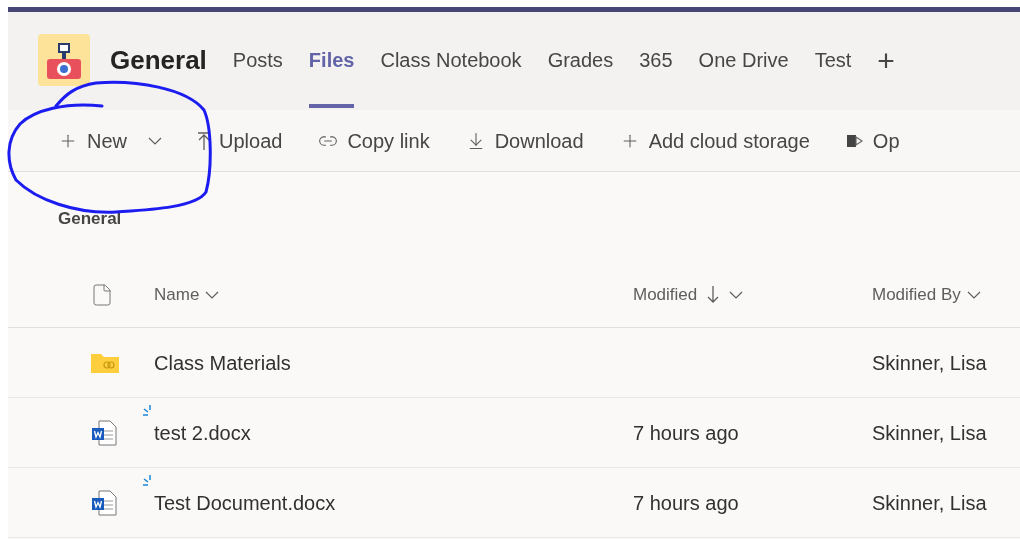 The image size is (1020, 539). I want to click on tab: Class Notebook, so click(451, 60).